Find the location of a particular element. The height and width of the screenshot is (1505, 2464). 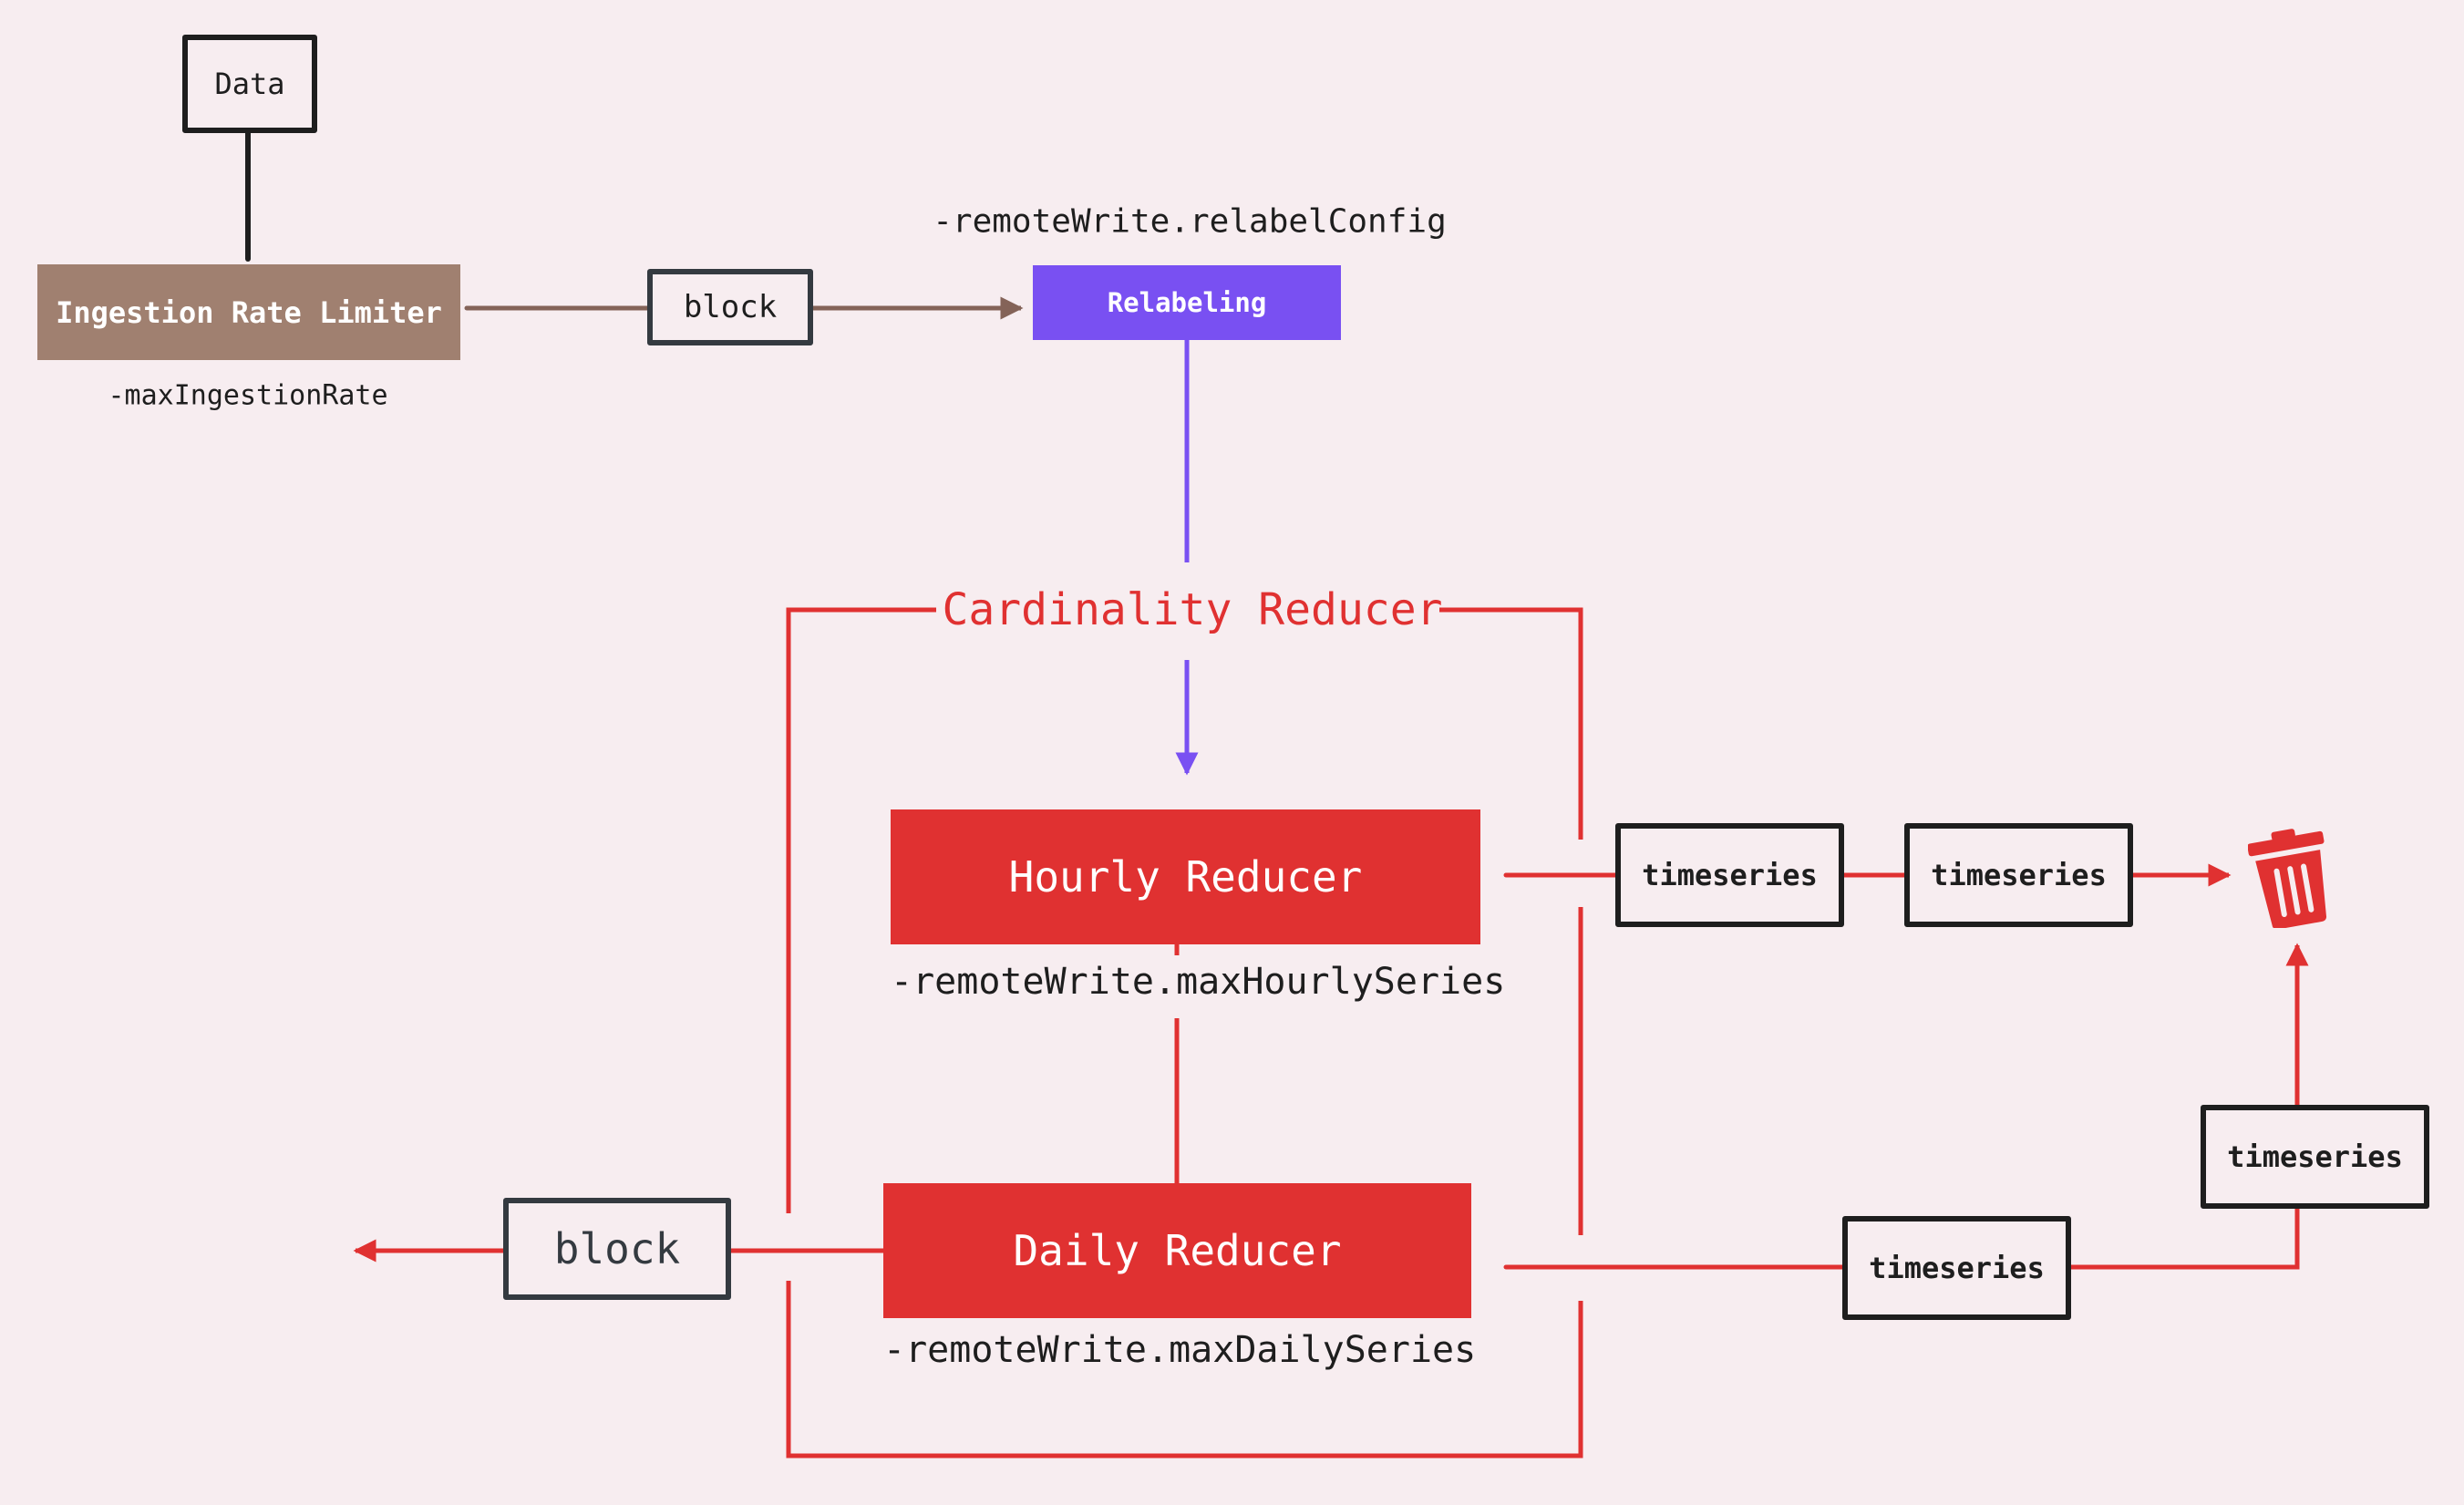

ingestion-rate-limiter-node: Ingestion Rate Limiter is located at coordinates (249, 312).